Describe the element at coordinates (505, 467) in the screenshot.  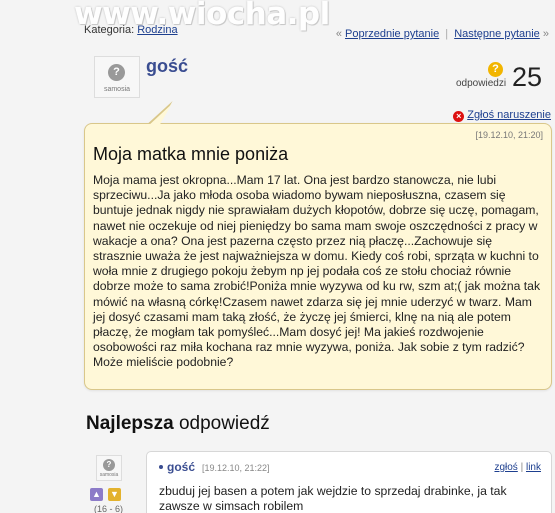
I see `answer-report-link: zgłoś` at that location.